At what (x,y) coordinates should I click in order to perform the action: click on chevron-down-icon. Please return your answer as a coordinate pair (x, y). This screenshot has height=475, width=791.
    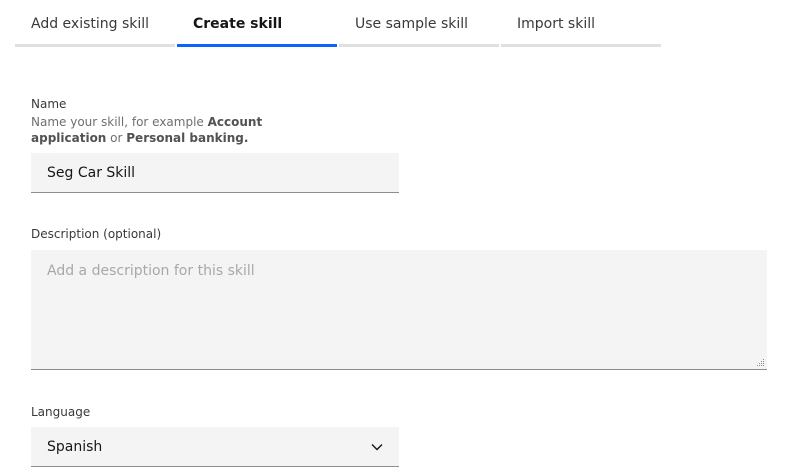
    Looking at the image, I should click on (377, 446).